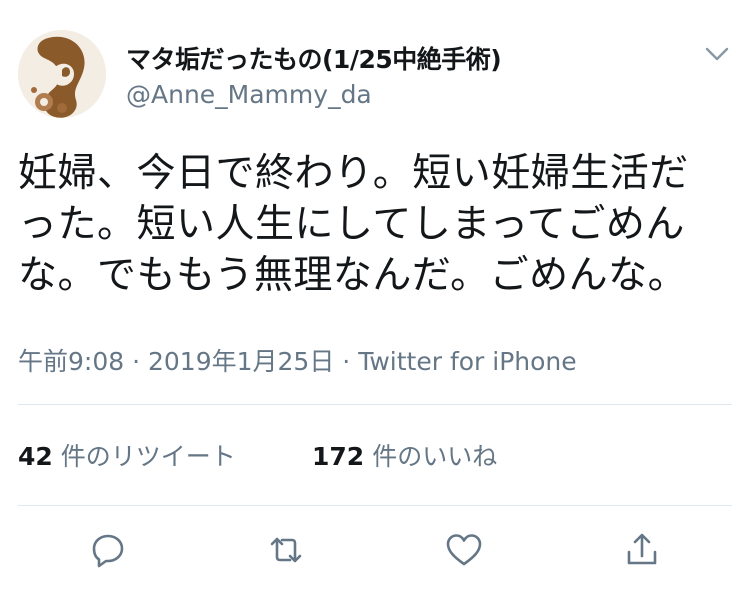  Describe the element at coordinates (464, 550) in the screenshot. I see `heart-icon` at that location.